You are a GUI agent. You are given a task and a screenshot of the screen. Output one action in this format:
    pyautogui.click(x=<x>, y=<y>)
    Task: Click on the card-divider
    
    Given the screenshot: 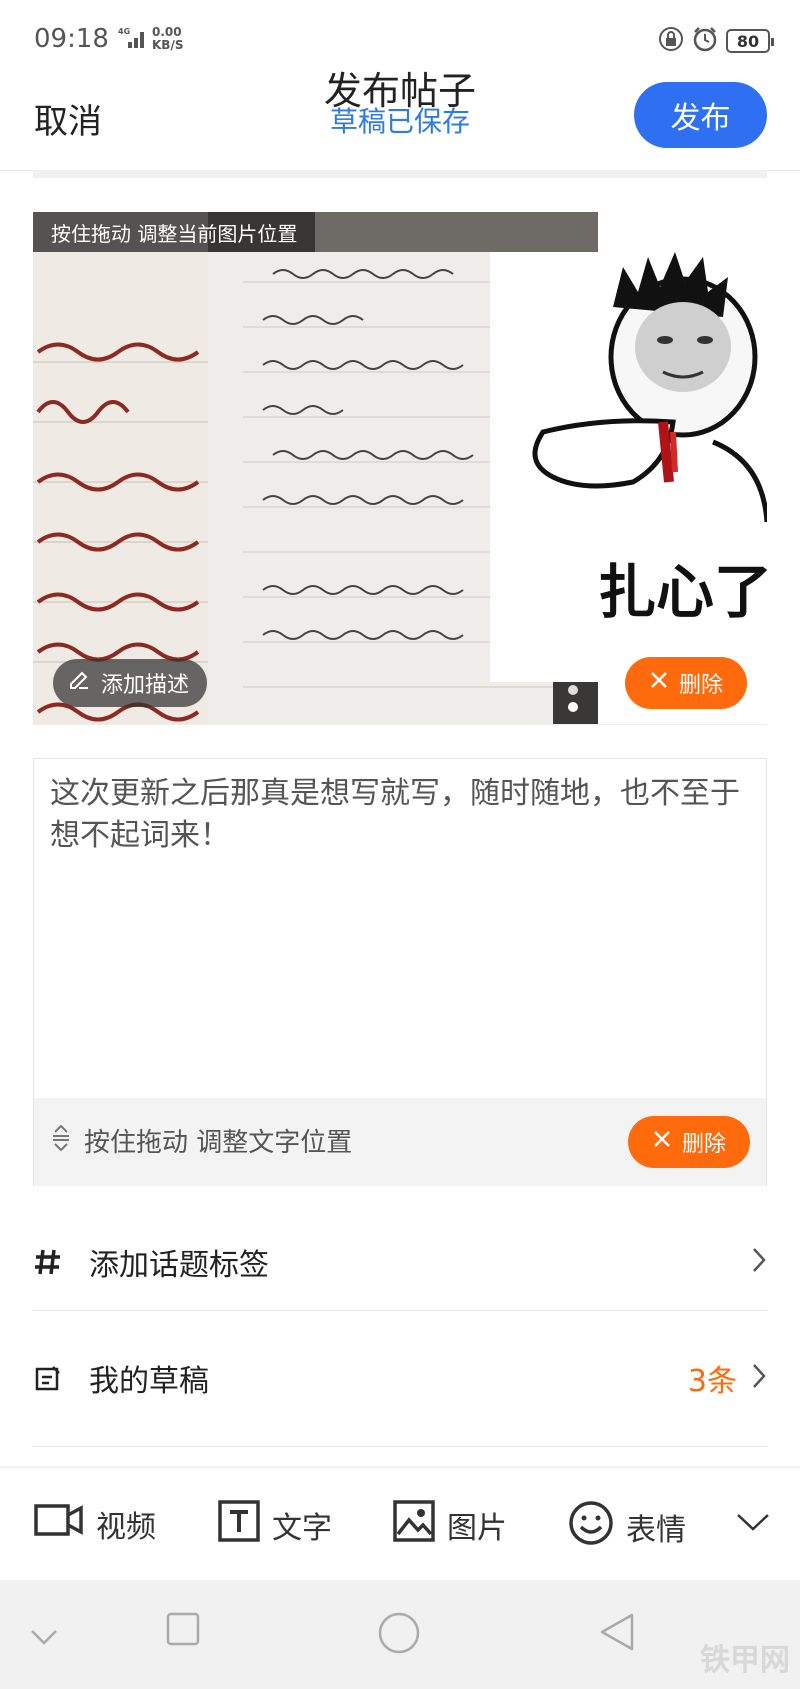 What is the action you would take?
    pyautogui.click(x=400, y=724)
    